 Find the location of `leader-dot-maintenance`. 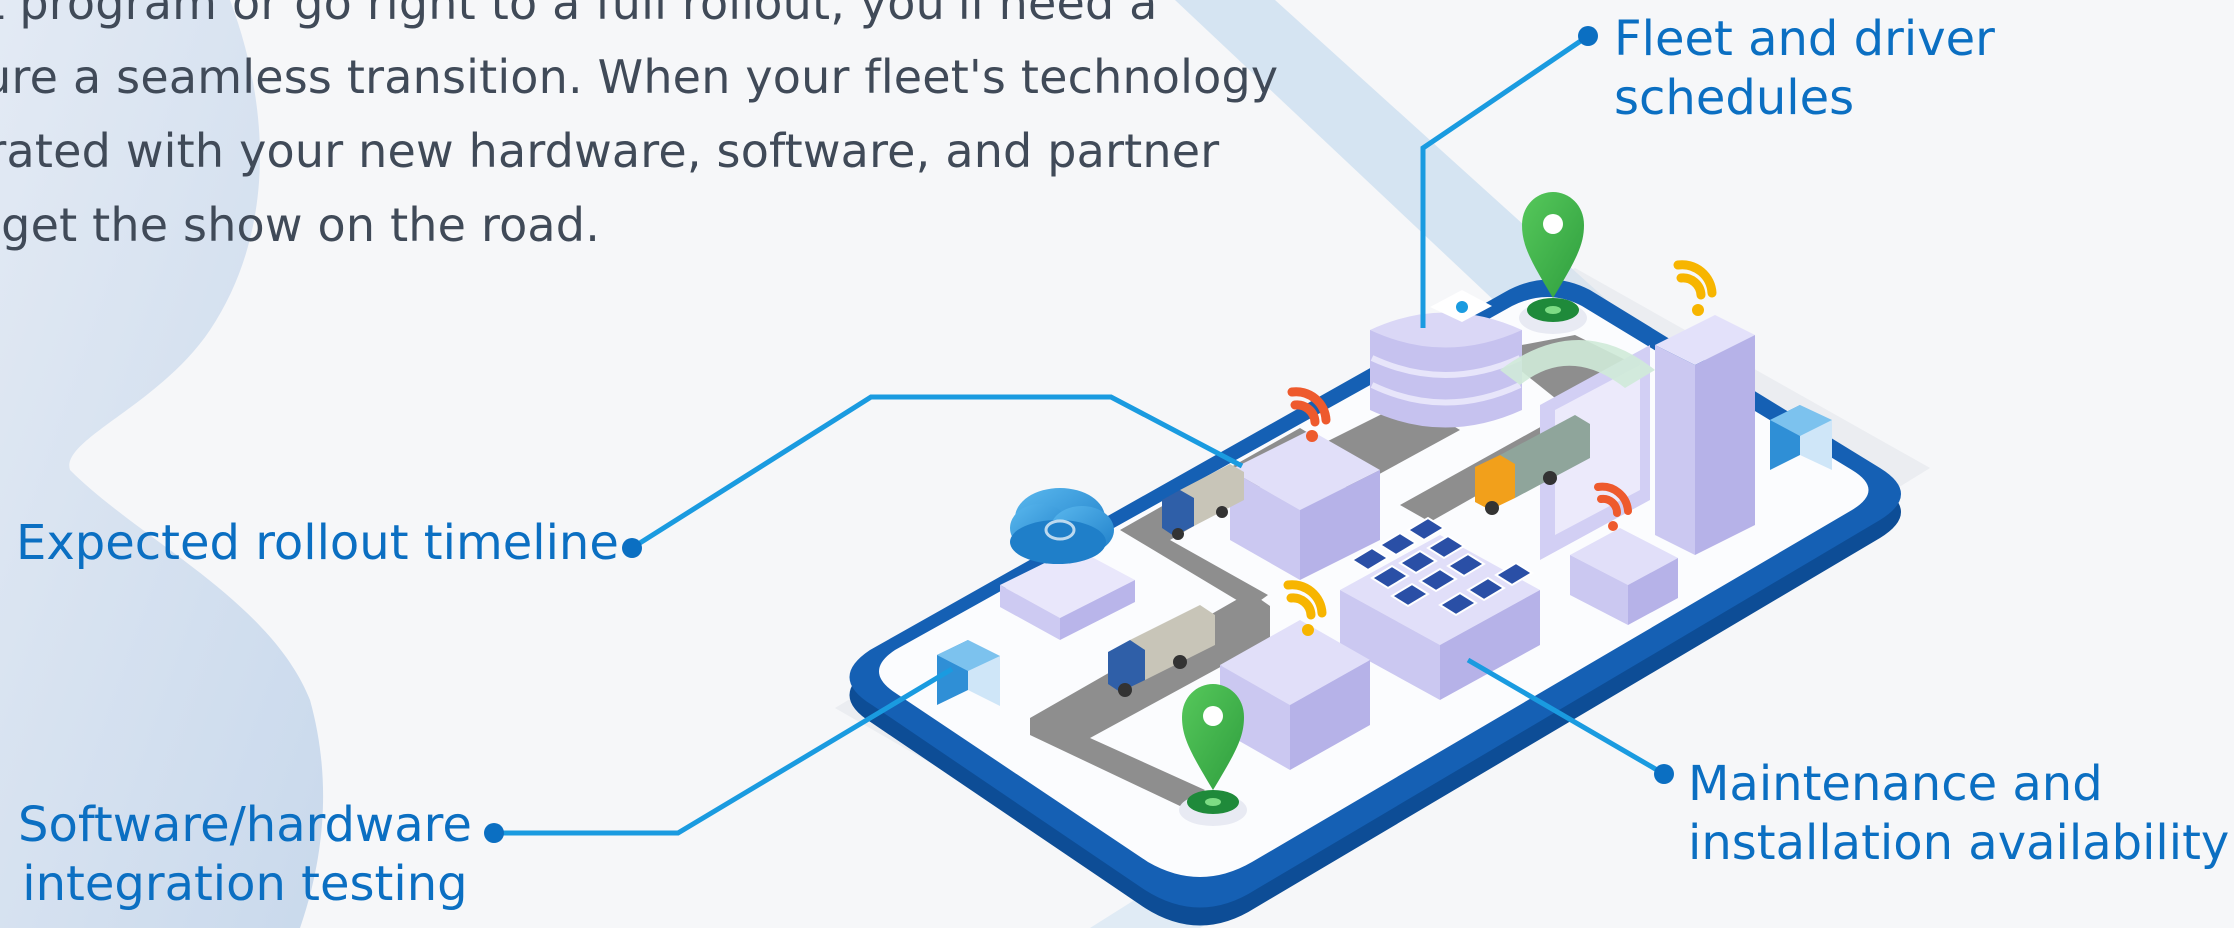

leader-dot-maintenance is located at coordinates (1664, 774).